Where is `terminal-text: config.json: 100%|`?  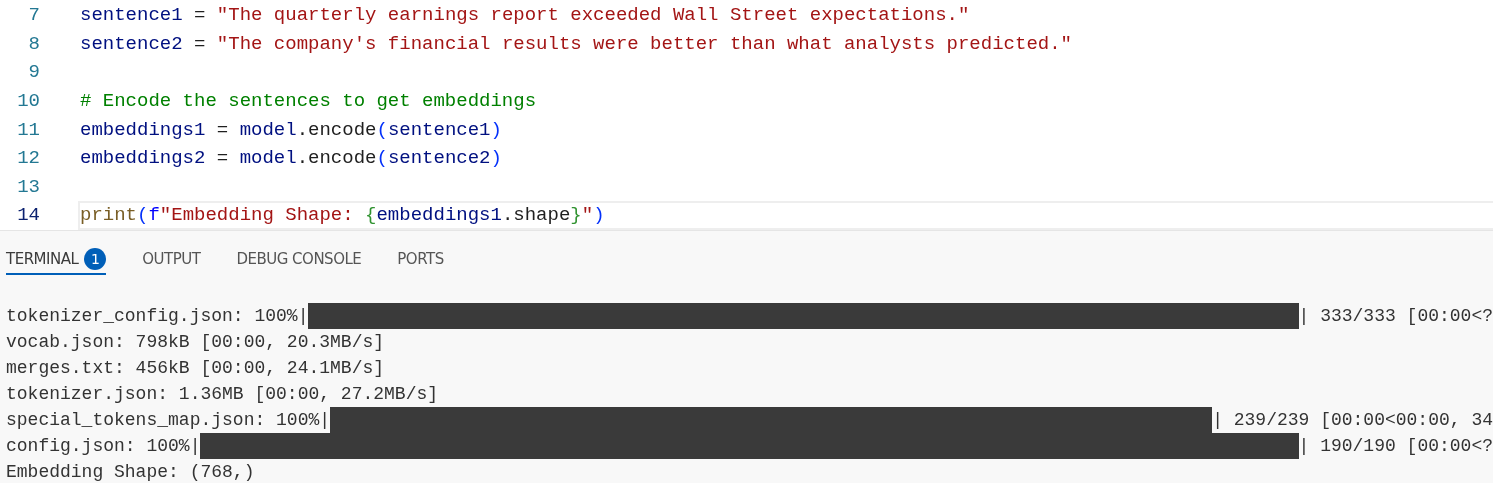 terminal-text: config.json: 100%| is located at coordinates (103, 445).